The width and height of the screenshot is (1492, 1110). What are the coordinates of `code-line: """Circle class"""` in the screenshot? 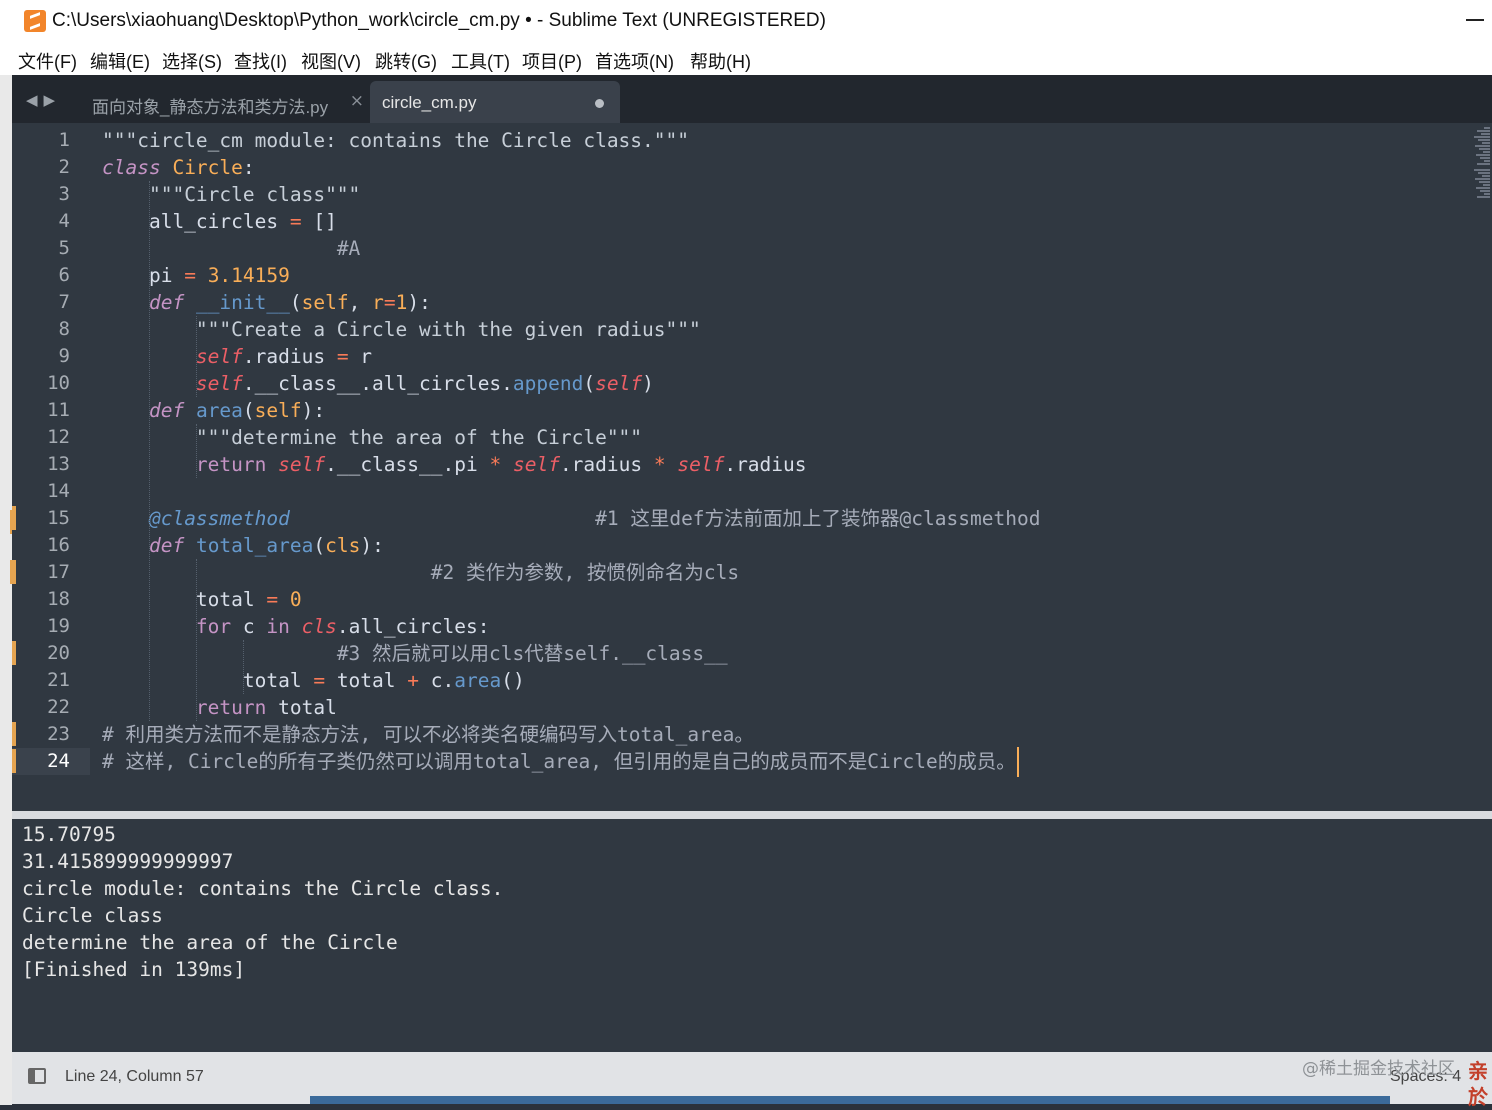 It's located at (231, 194).